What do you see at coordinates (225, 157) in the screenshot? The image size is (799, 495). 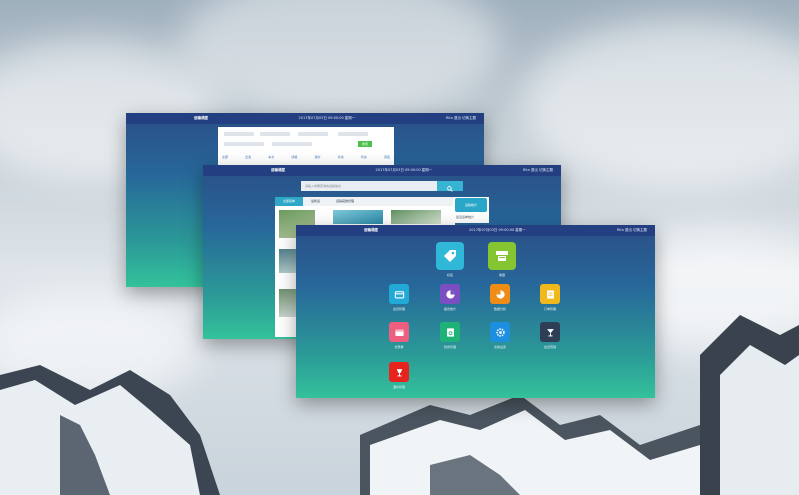 I see `nav-item: 全部` at bounding box center [225, 157].